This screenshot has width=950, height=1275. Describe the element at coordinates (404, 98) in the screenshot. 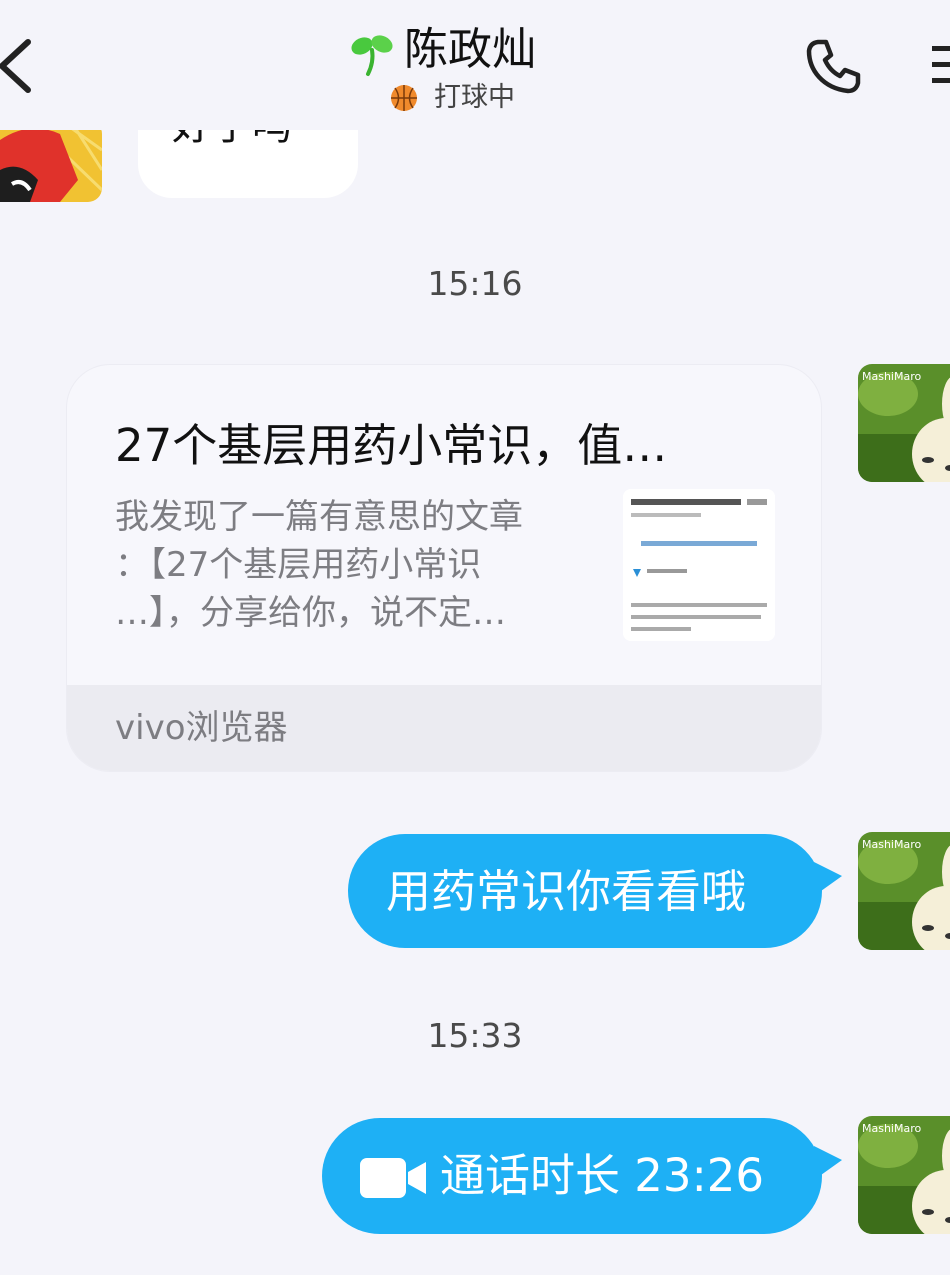

I see `basketball-icon` at that location.